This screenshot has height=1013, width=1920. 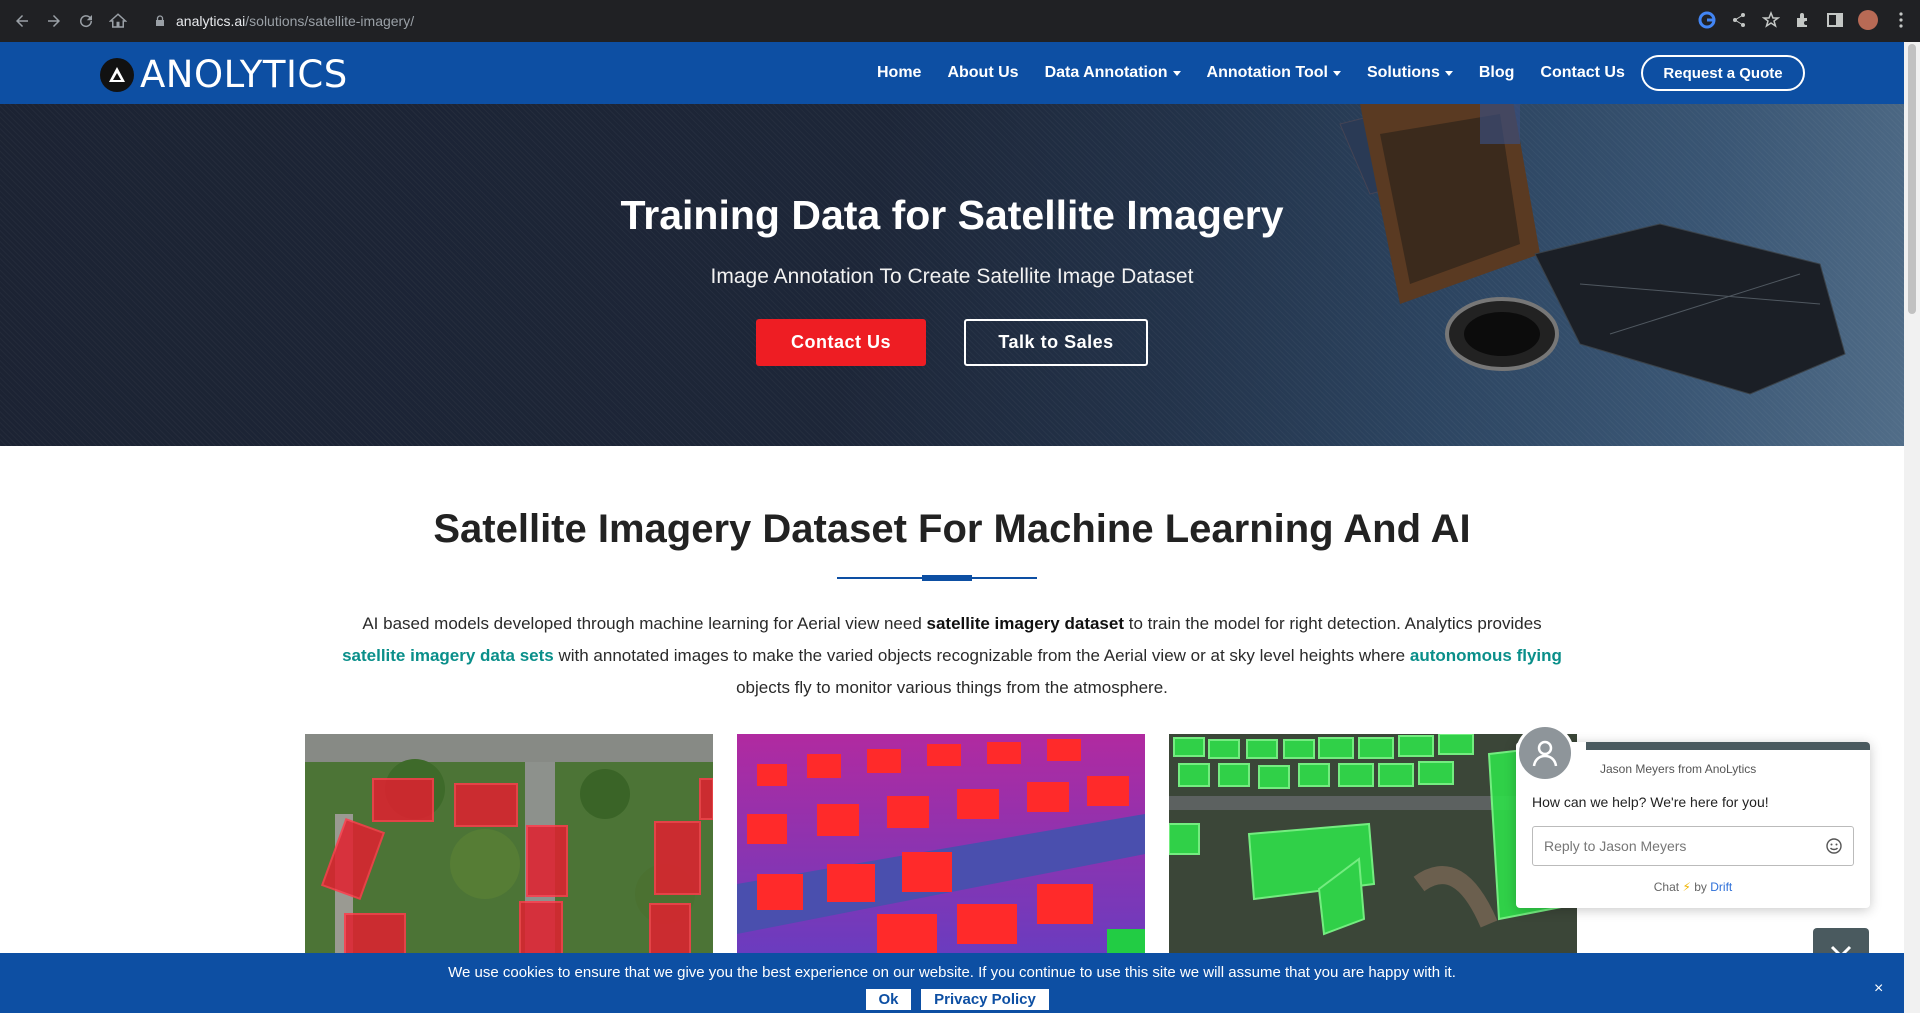 I want to click on chat-topbar, so click(x=1728, y=746).